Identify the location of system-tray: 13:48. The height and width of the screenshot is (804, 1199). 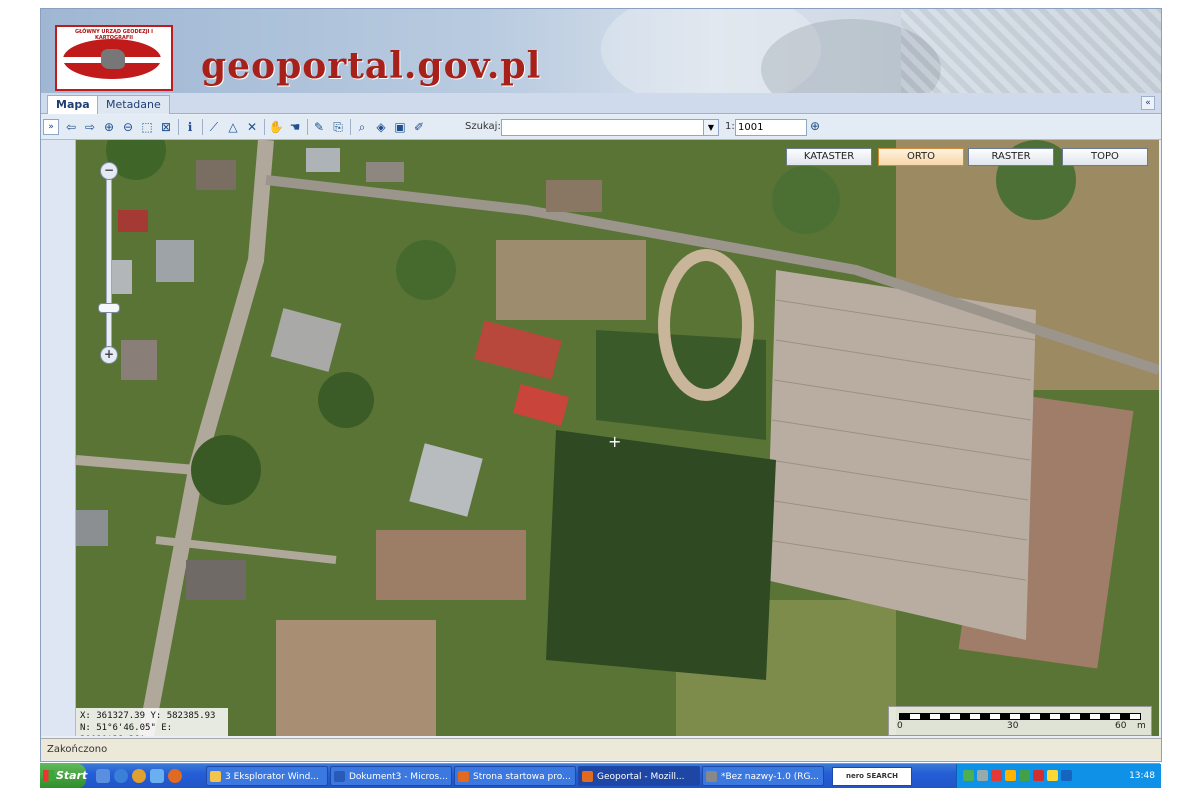
(1058, 776).